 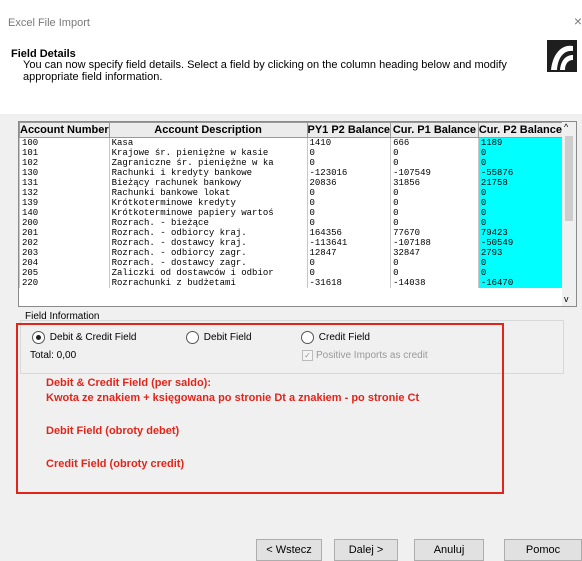 I want to click on table-cell: 202, so click(x=64, y=243).